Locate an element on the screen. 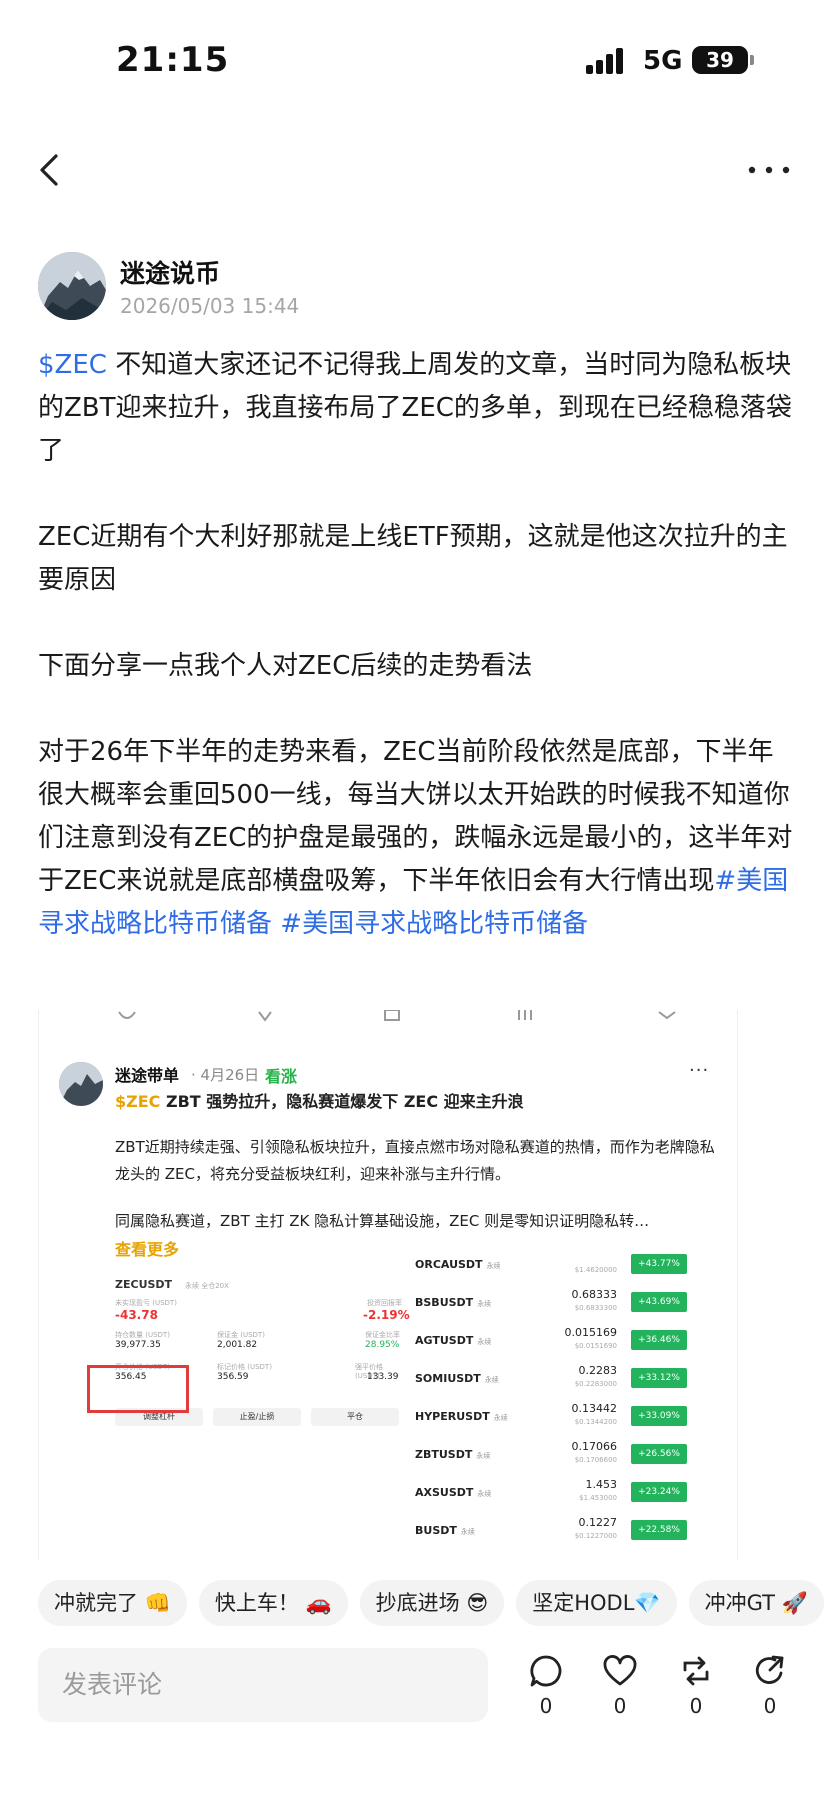 The width and height of the screenshot is (828, 1800). mark-label: 标记价格 (USDT) is located at coordinates (244, 1367).